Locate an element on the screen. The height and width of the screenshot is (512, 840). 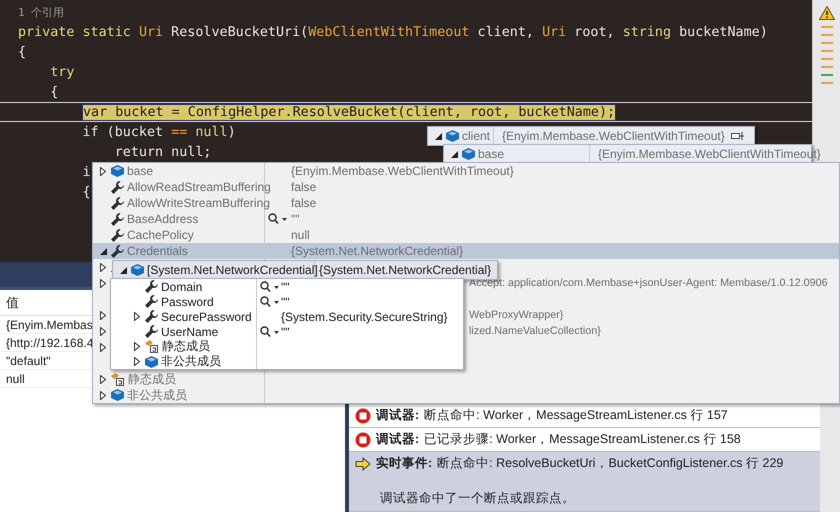
member-name: Domain is located at coordinates (181, 287).